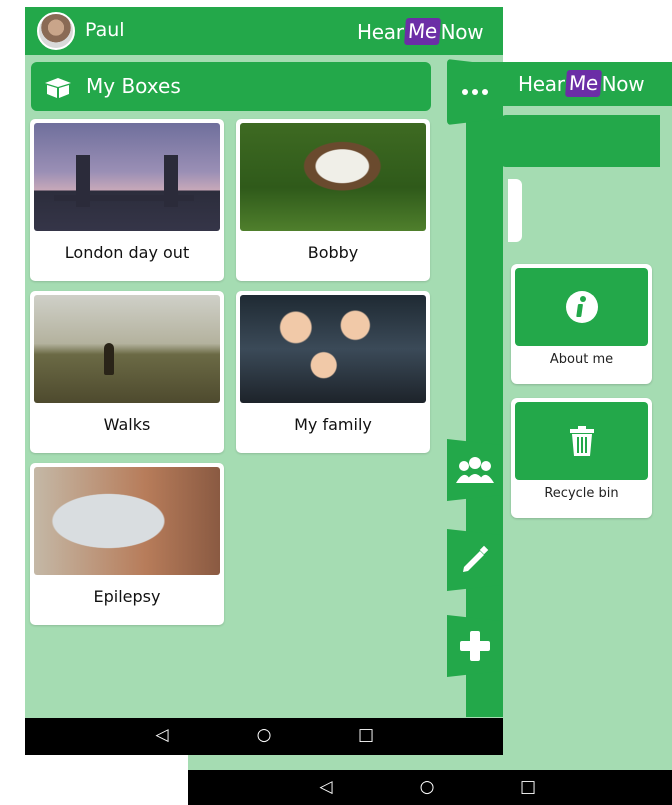 The image size is (672, 805). Describe the element at coordinates (231, 86) in the screenshot. I see `section-header: My Boxes` at that location.